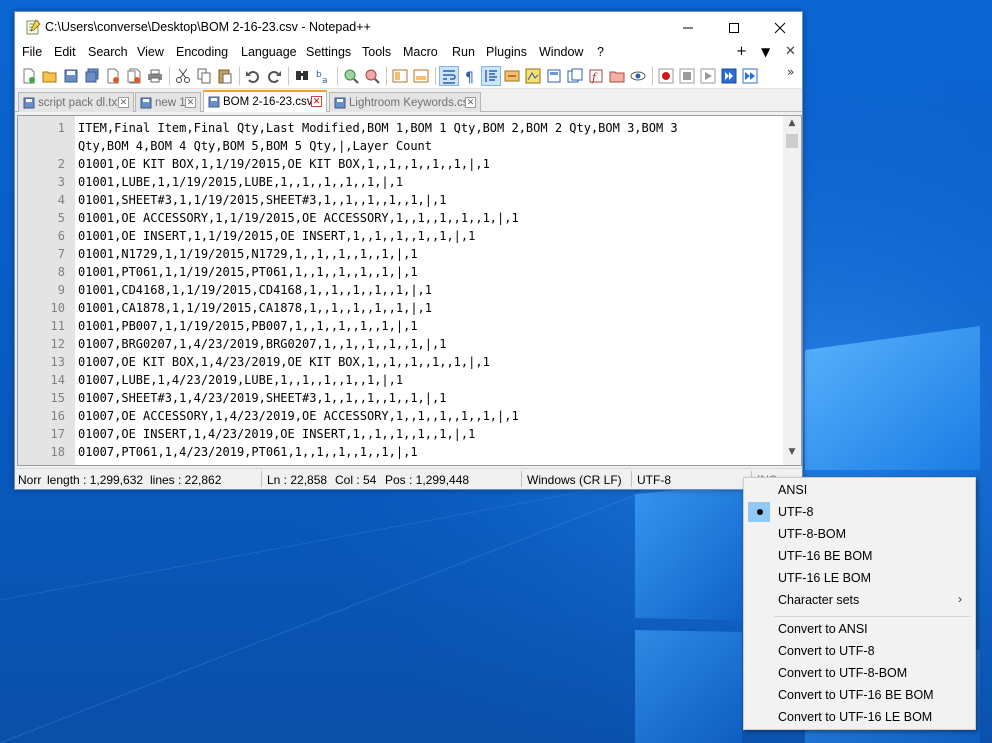 This screenshot has width=992, height=743. I want to click on close-file-icon, so click(113, 76).